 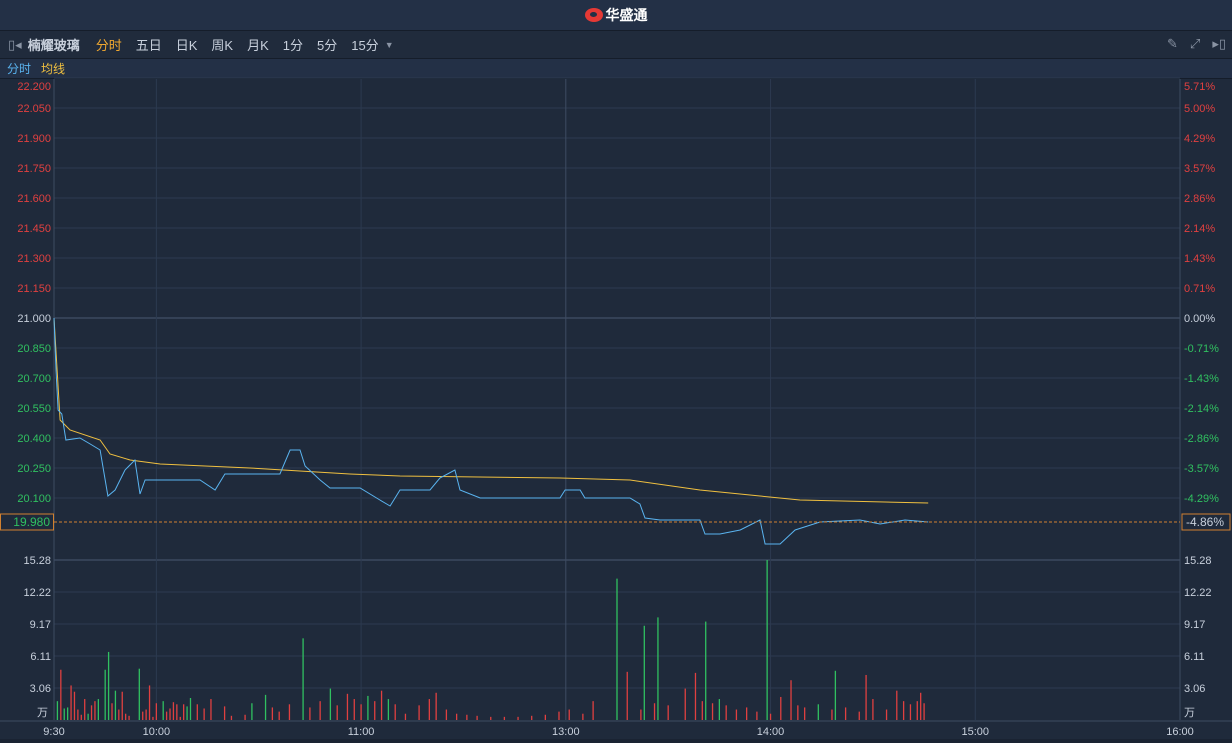 I want to click on pct-tick-label: 2.14%, so click(x=1199, y=229).